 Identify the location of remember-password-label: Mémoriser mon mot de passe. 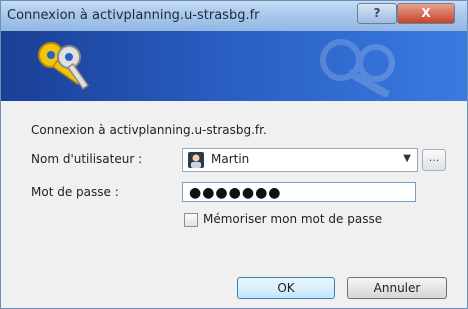
(292, 219).